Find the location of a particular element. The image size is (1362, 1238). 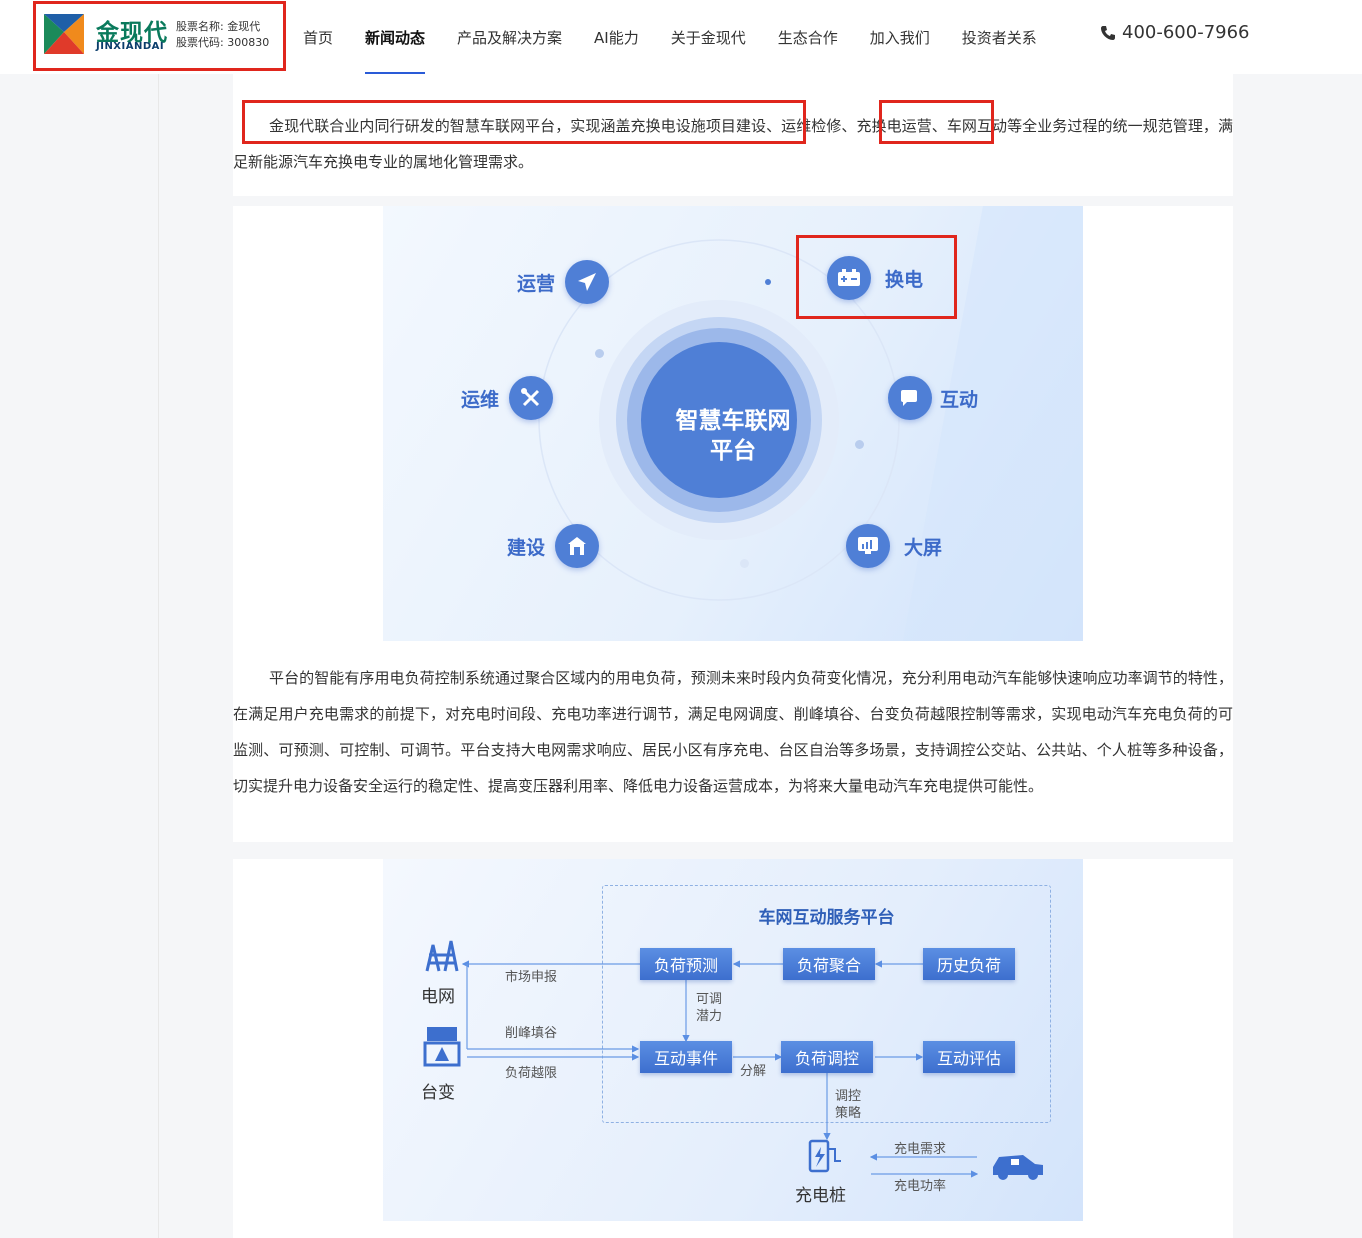

node-maintain: 运维 is located at coordinates (507, 398).